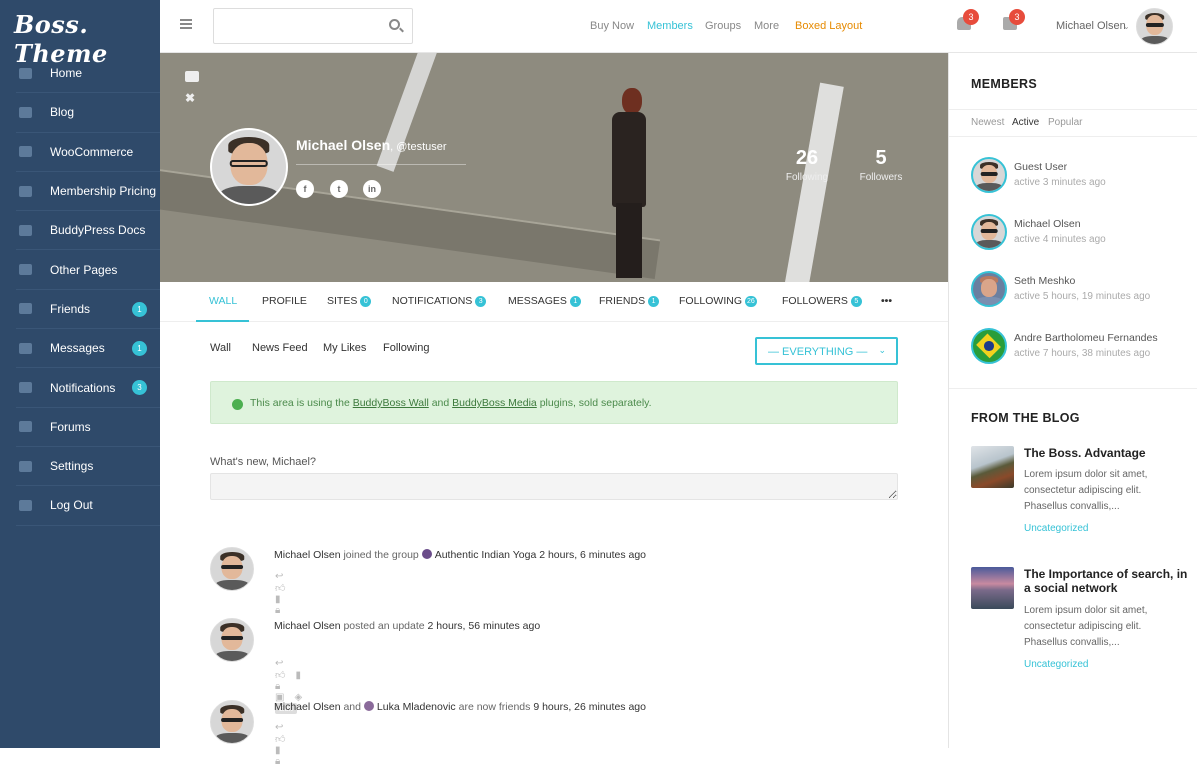 This screenshot has width=1197, height=767. I want to click on buddyboss-media-link: BuddyBoss Media, so click(494, 403).